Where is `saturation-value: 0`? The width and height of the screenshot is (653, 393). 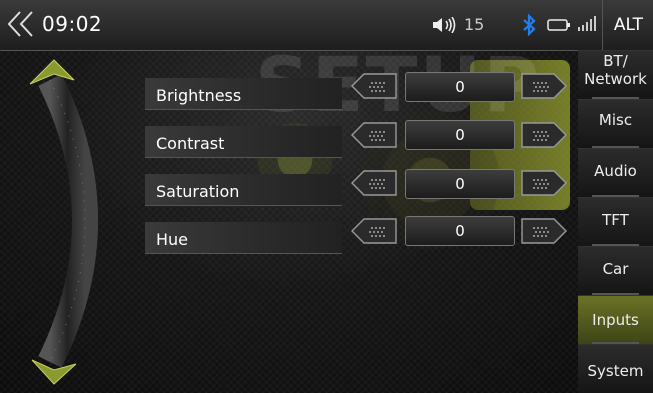
saturation-value: 0 is located at coordinates (460, 184).